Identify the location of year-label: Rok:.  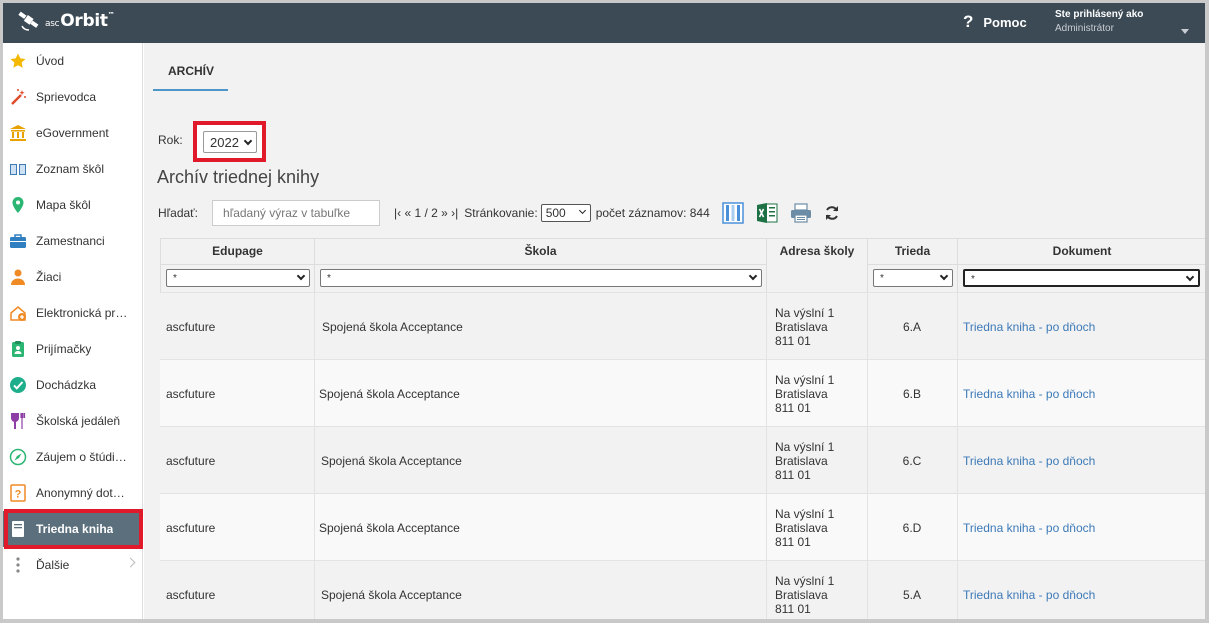
(170, 140).